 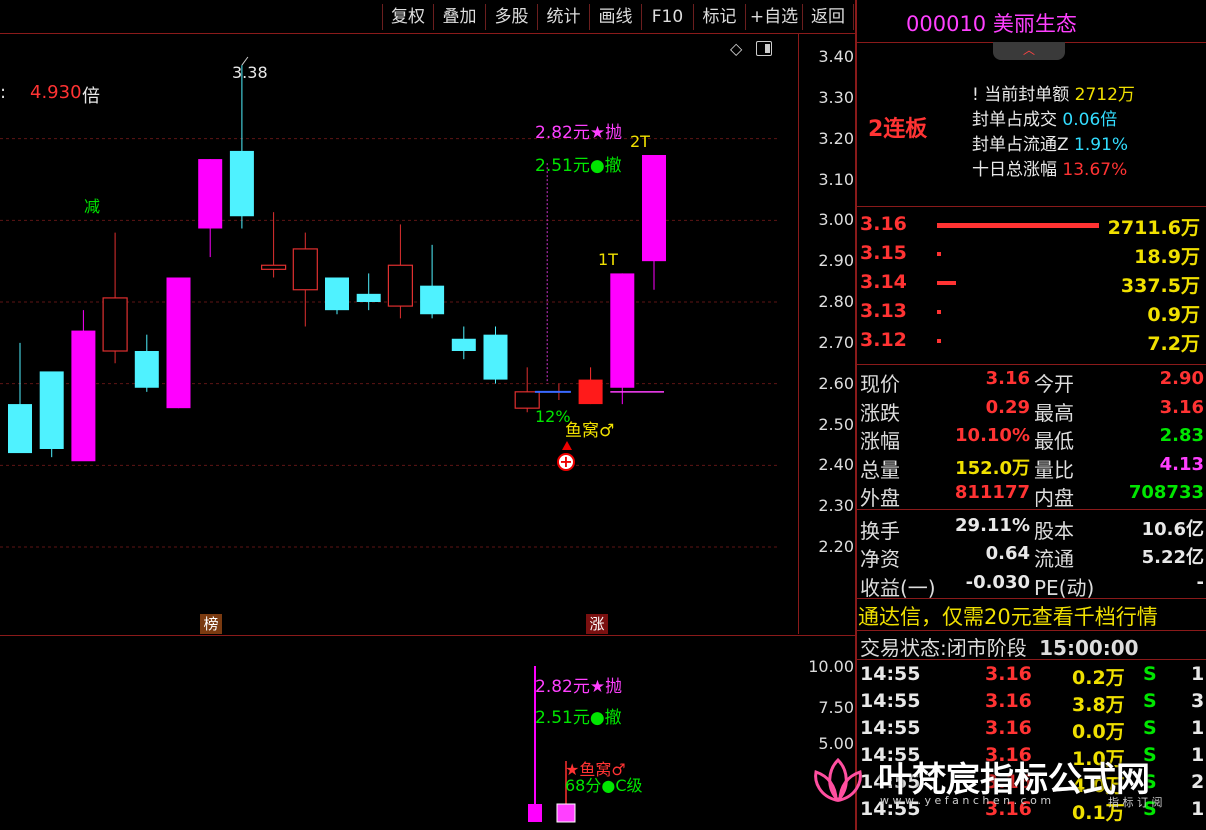 I want to click on toolbar-button-zixuan: +自选, so click(x=773, y=17).